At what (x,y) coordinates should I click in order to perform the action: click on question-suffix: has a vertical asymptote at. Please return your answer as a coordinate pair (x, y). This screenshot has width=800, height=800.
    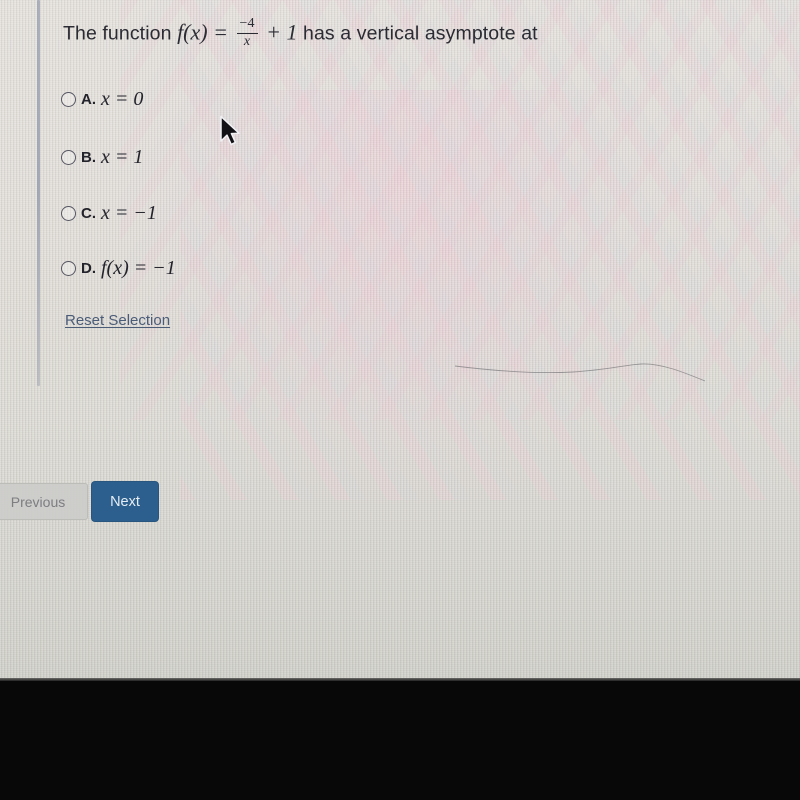
    Looking at the image, I should click on (420, 33).